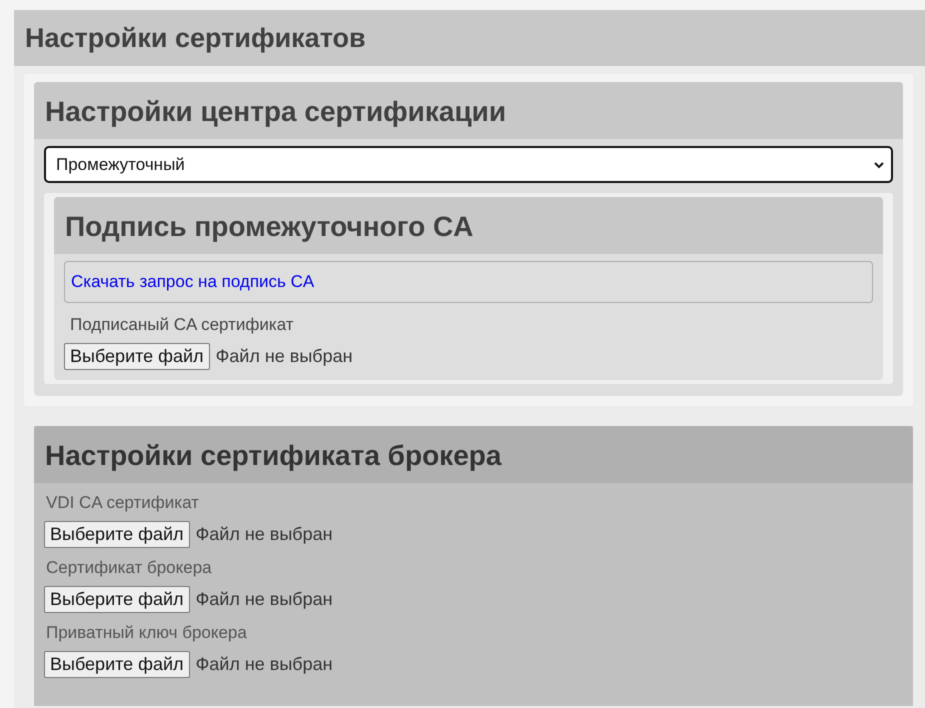 This screenshot has height=708, width=925. Describe the element at coordinates (147, 633) in the screenshot. I see `file-label: Приватный ключ брокера` at that location.